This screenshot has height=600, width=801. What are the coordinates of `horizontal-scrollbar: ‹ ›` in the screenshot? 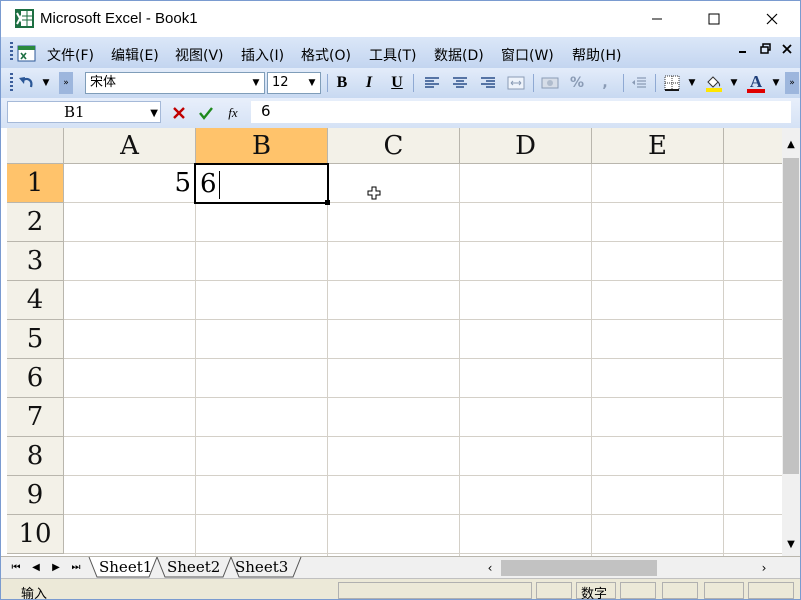 It's located at (628, 568).